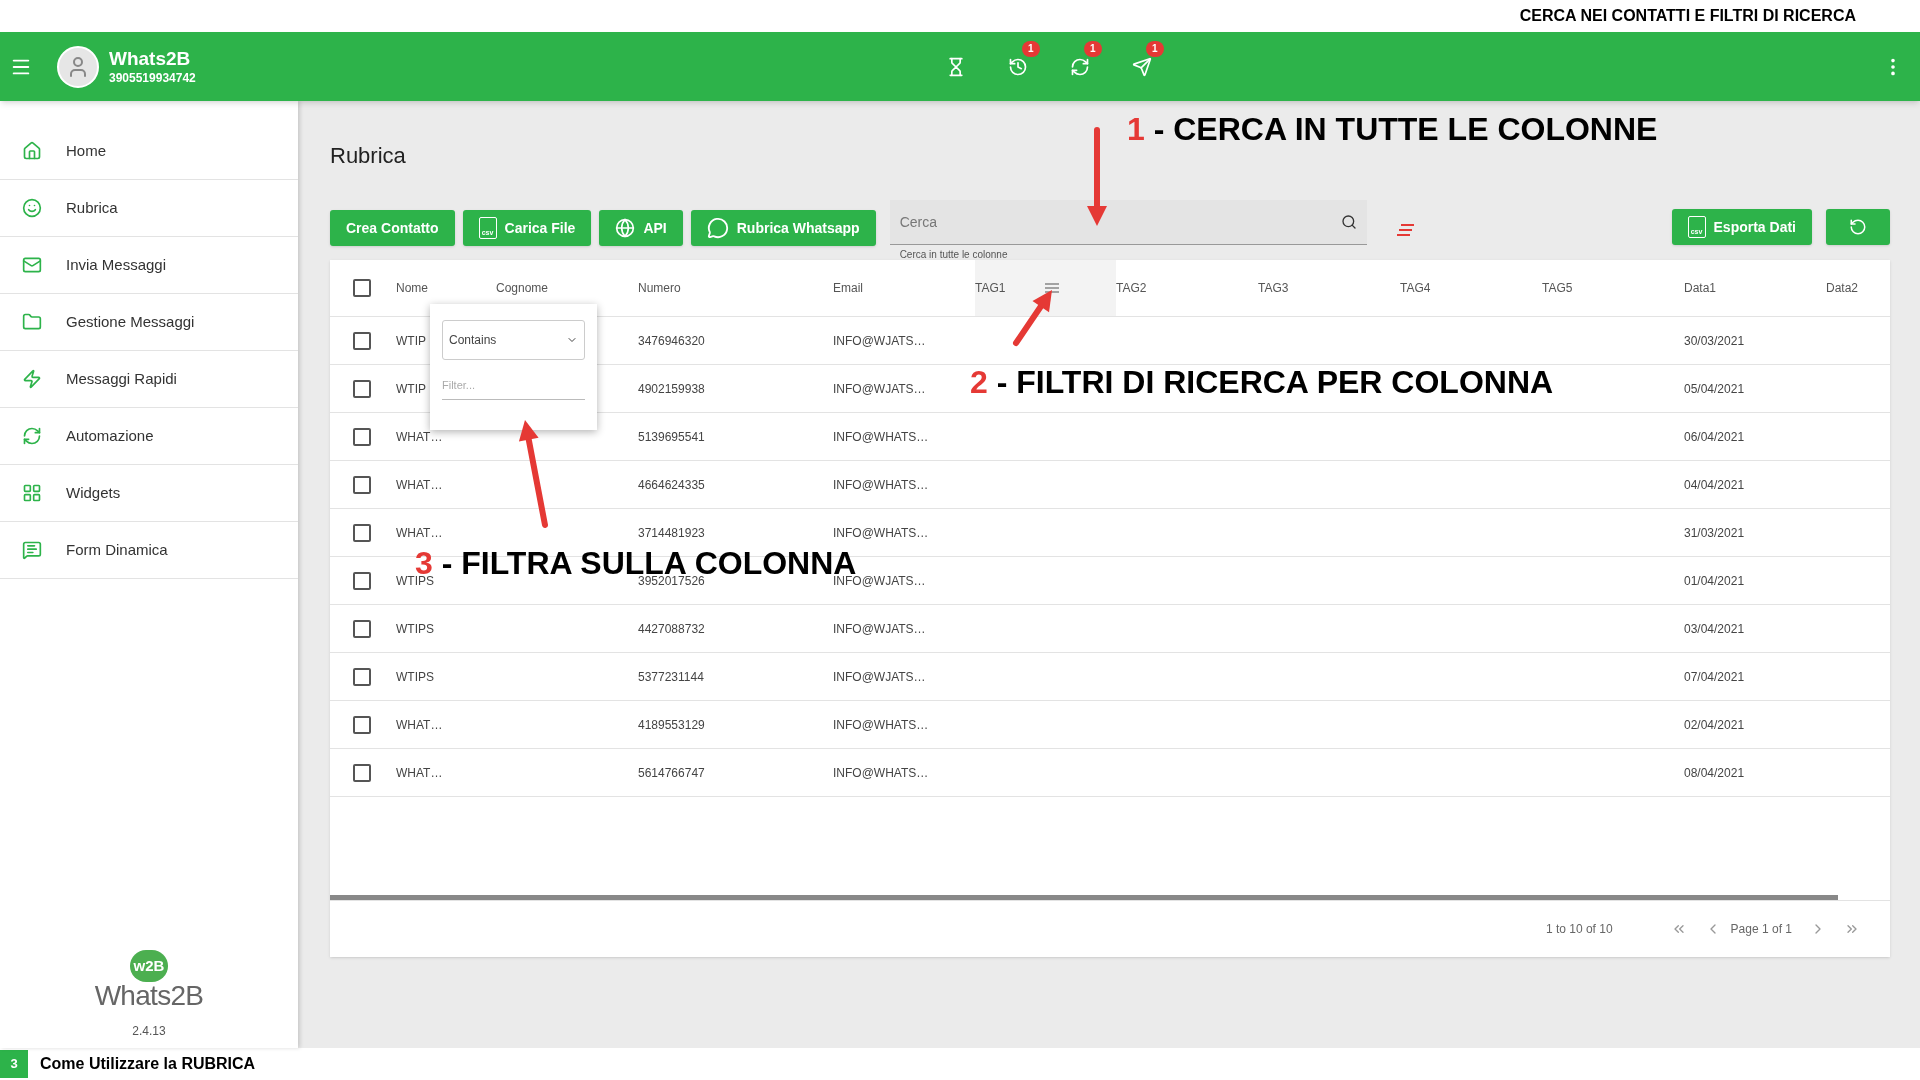 This screenshot has height=1080, width=1920. Describe the element at coordinates (1017, 66) in the screenshot. I see `history-icon` at that location.